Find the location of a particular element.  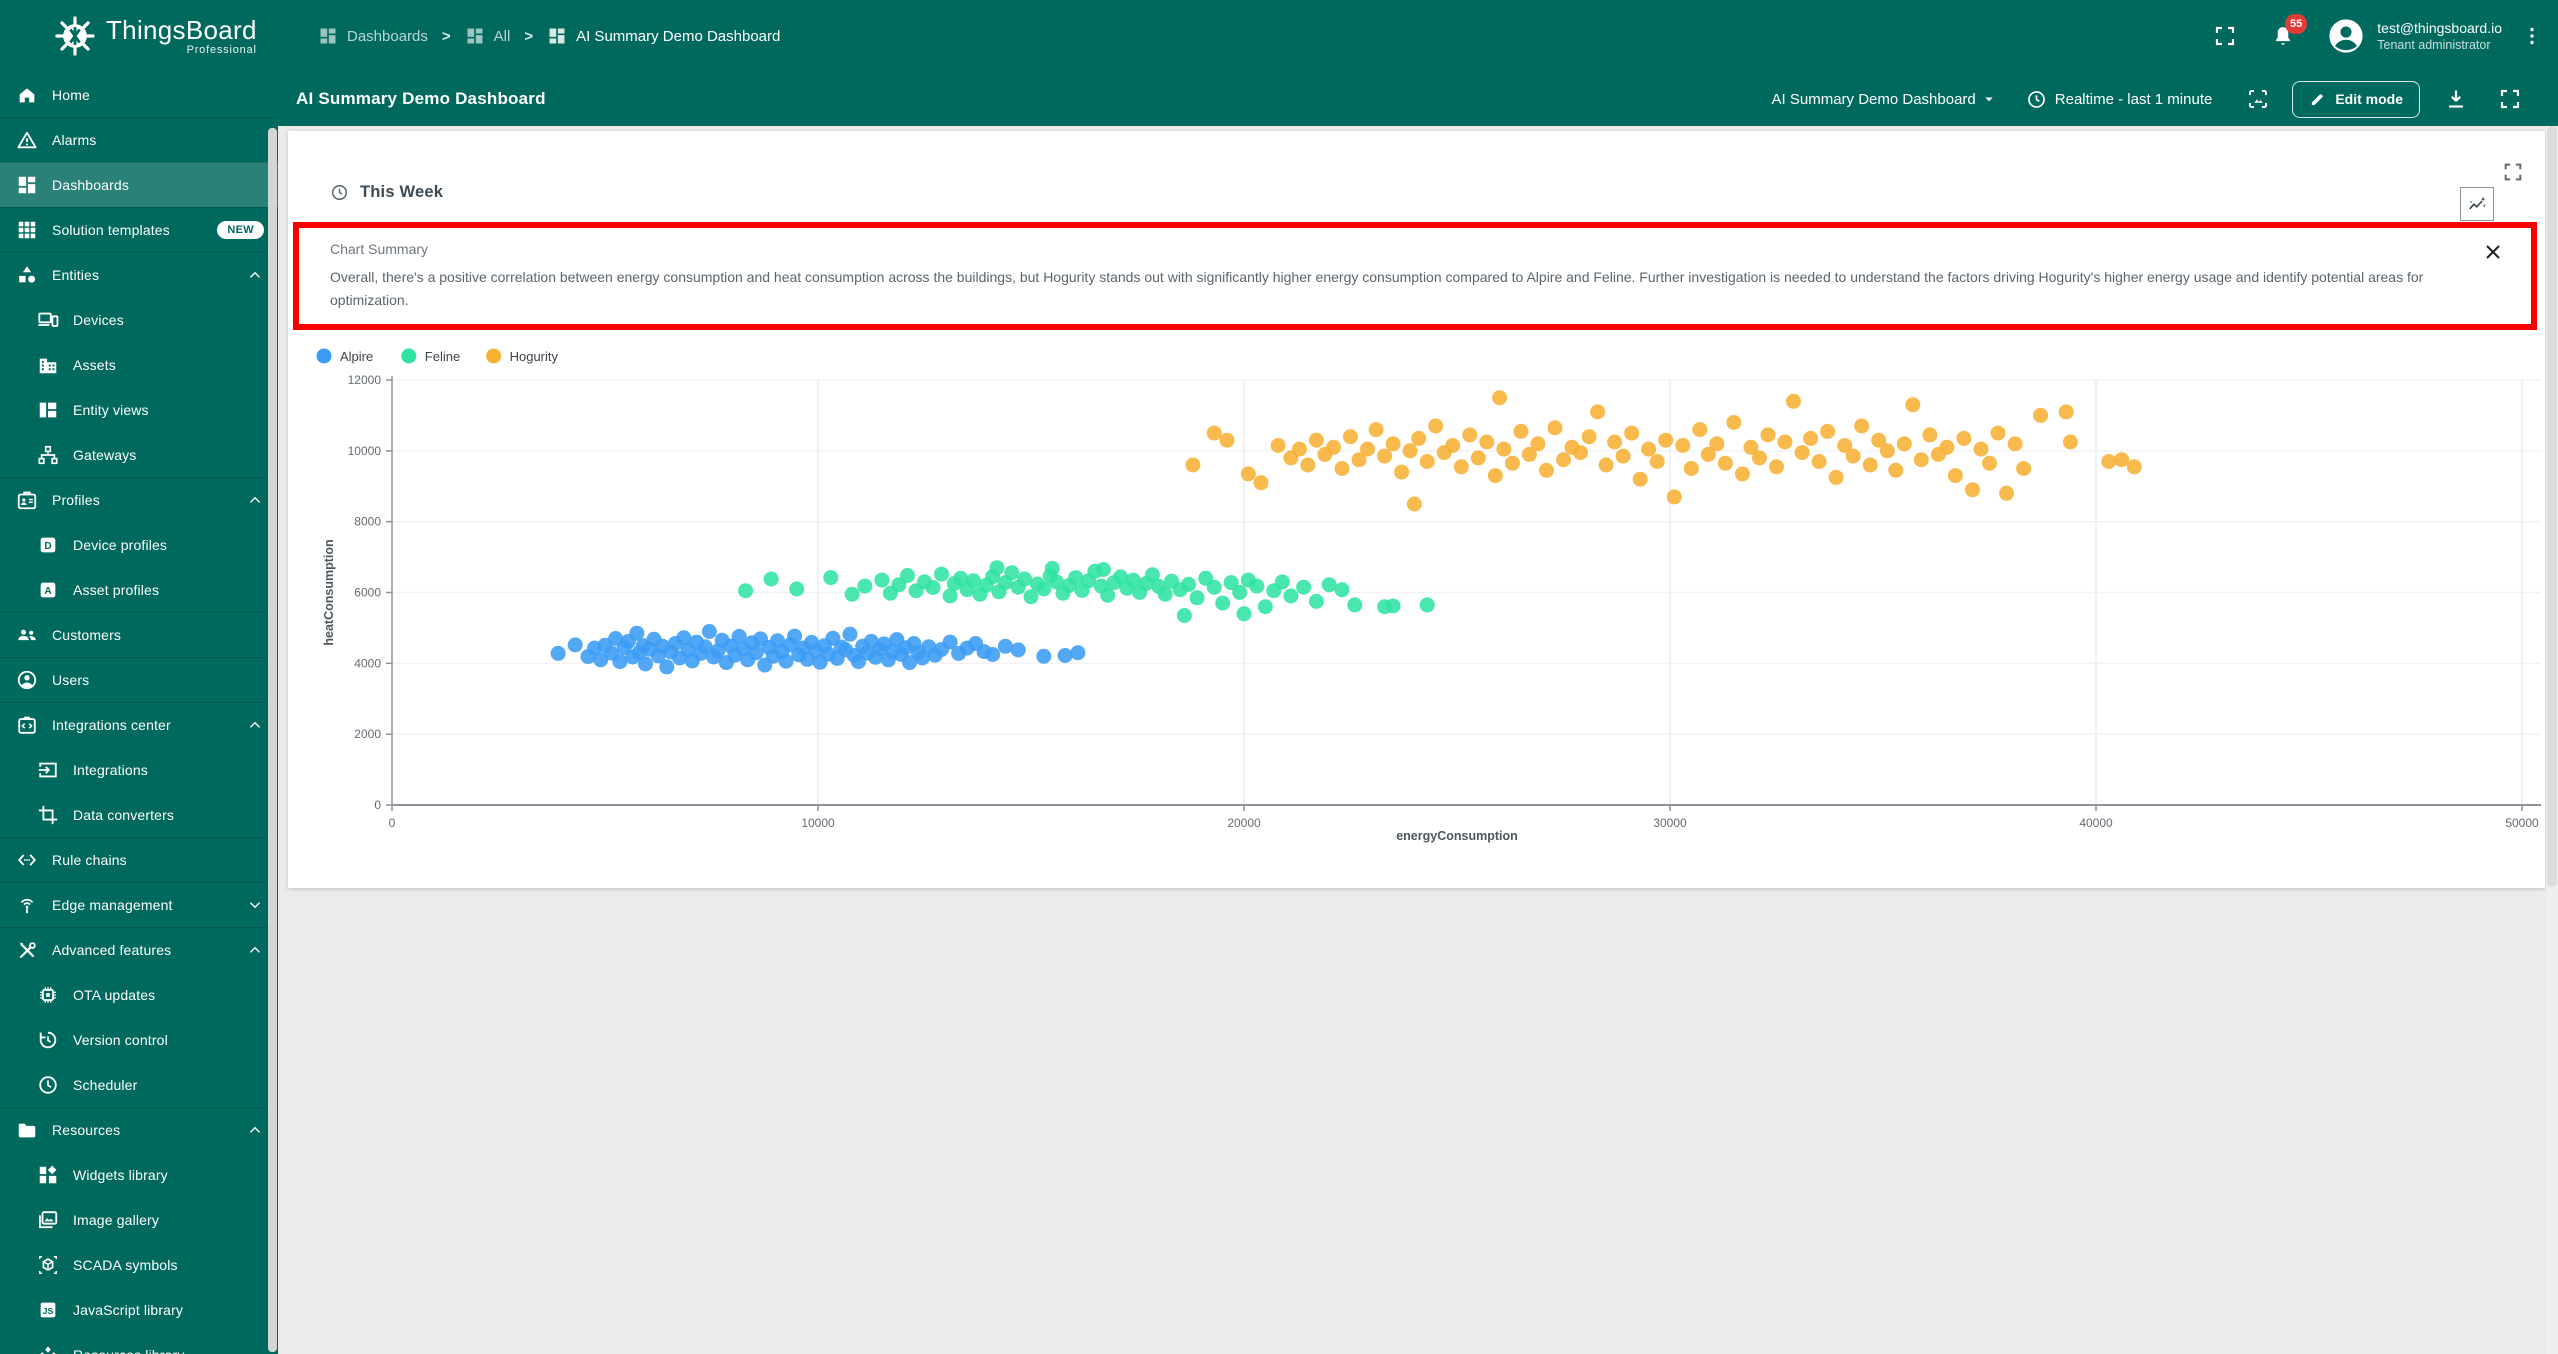

breadcrumb-item: All is located at coordinates (487, 36).